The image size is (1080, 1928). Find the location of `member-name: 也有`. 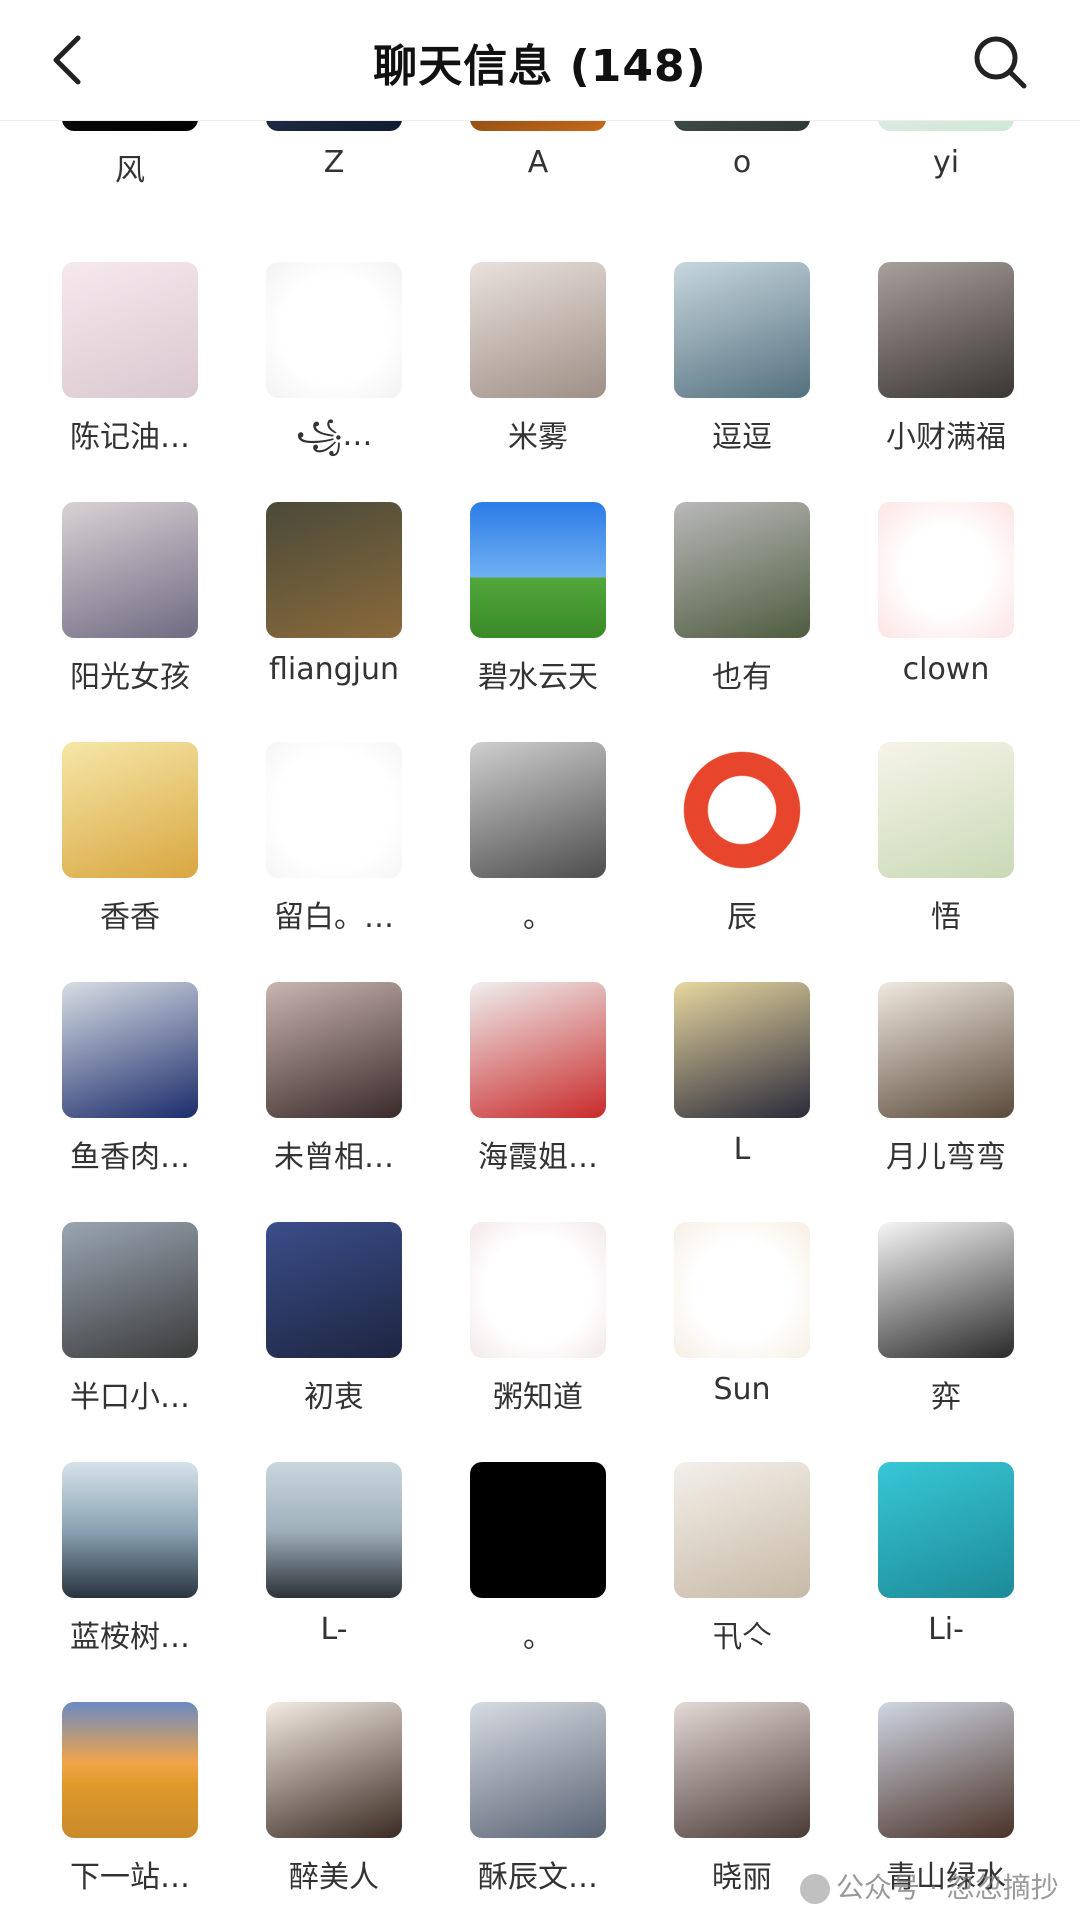

member-name: 也有 is located at coordinates (742, 677).